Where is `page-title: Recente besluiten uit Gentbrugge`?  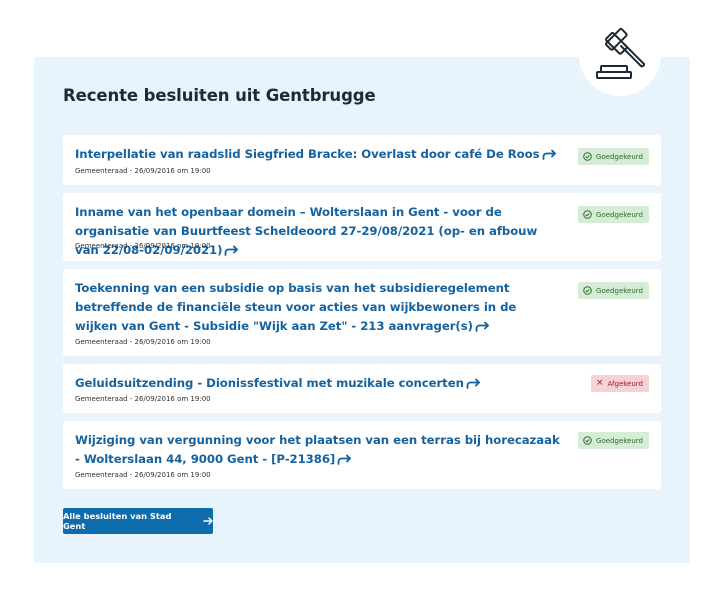
page-title: Recente besluiten uit Gentbrugge is located at coordinates (219, 95).